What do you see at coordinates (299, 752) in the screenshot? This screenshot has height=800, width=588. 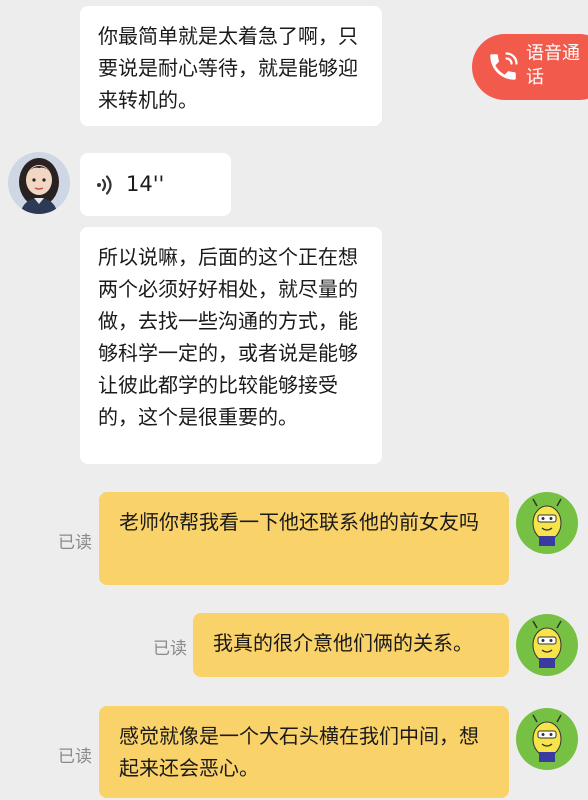 I see `message-text: 感觉就像是一个大石头横在我们中间，想起来还会恶心。` at bounding box center [299, 752].